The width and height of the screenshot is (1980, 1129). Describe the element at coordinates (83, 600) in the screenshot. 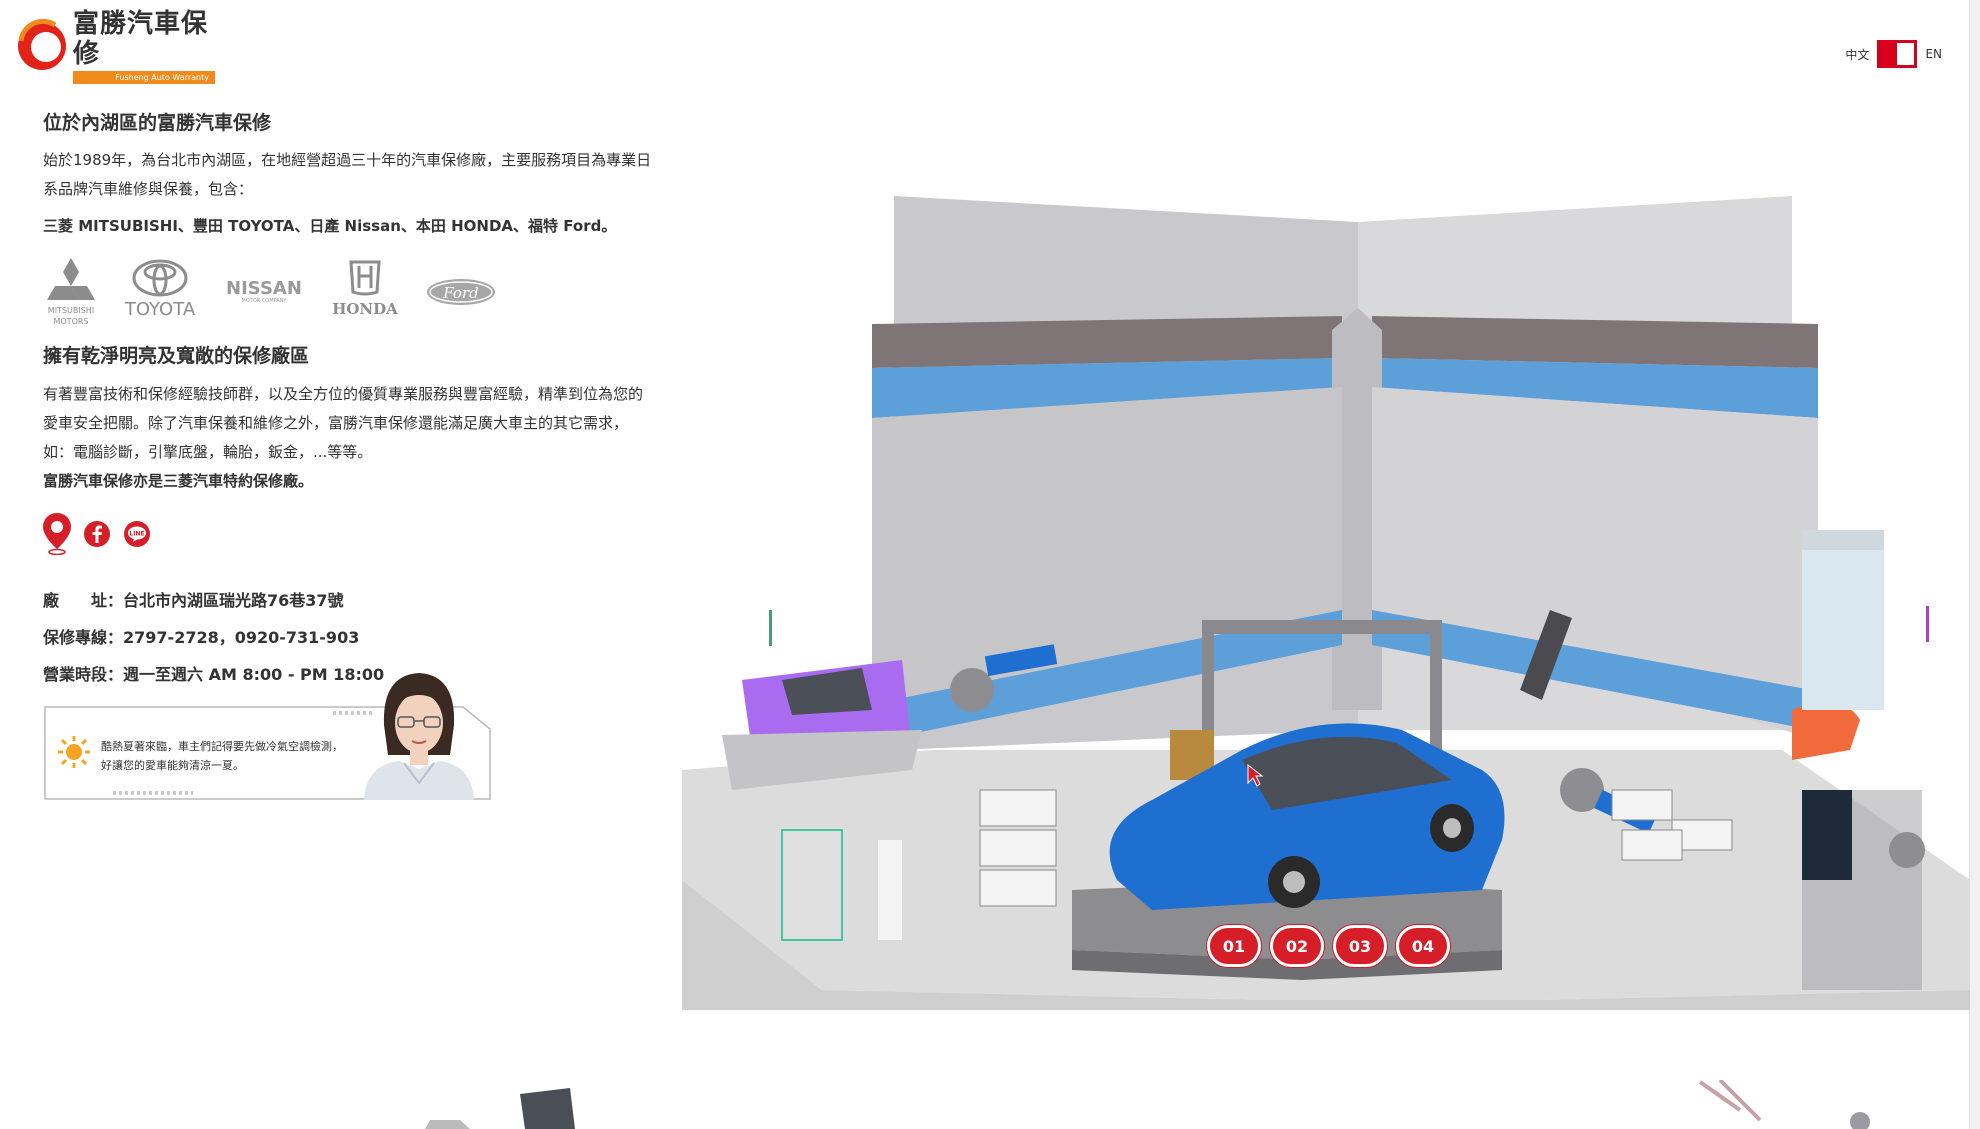

I see `address-label: 廠 址：` at that location.